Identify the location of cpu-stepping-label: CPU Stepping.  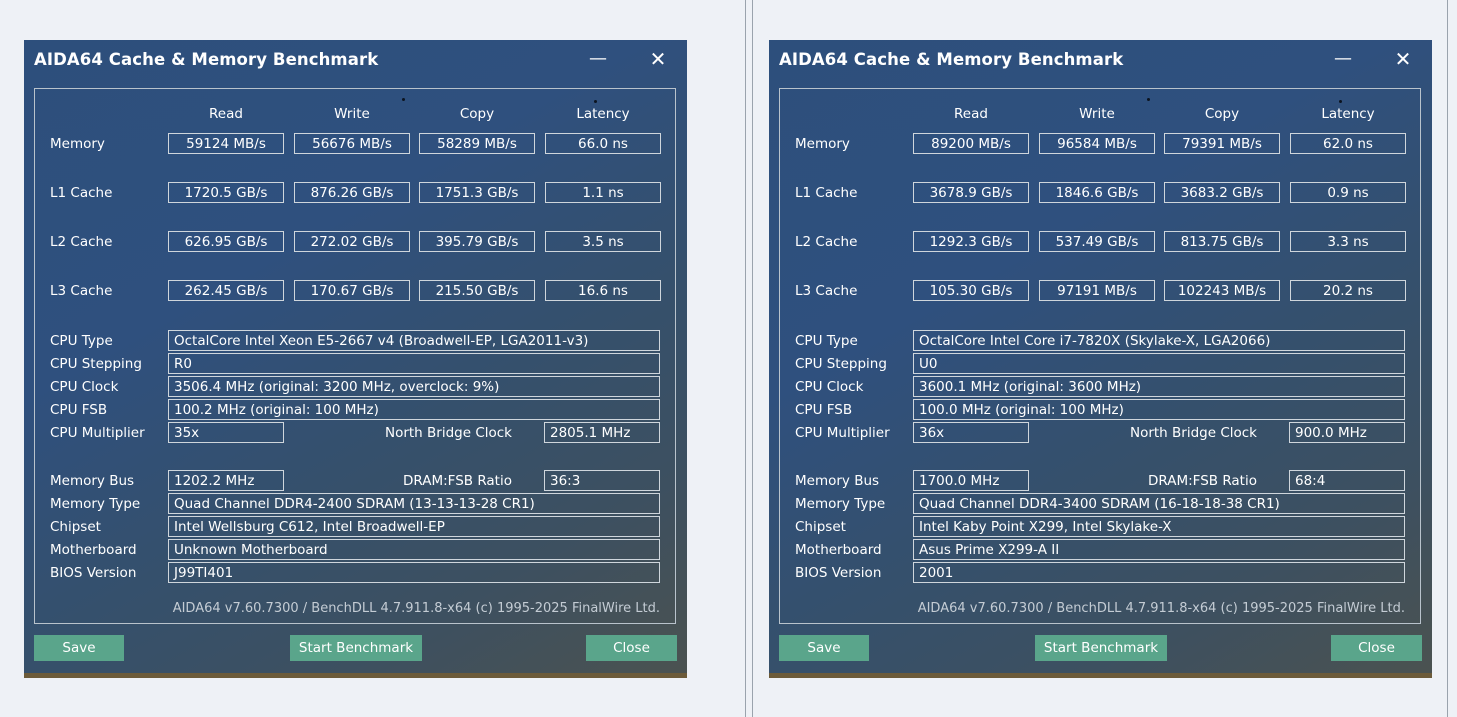
(841, 364).